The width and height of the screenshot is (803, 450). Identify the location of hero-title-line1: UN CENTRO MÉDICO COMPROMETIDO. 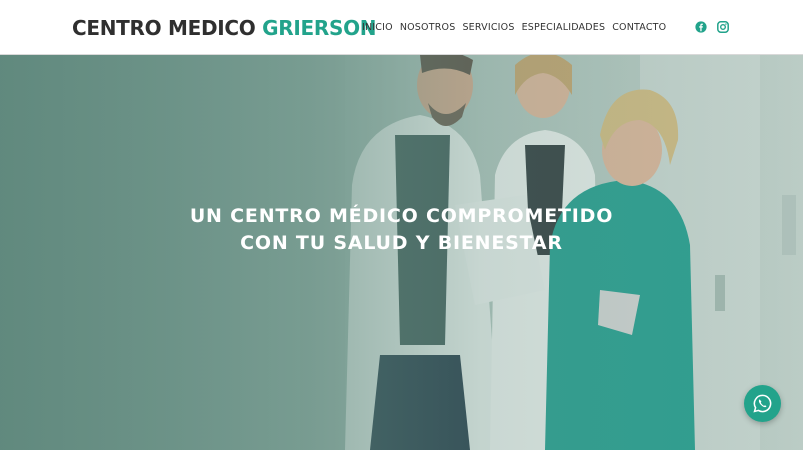
(401, 216).